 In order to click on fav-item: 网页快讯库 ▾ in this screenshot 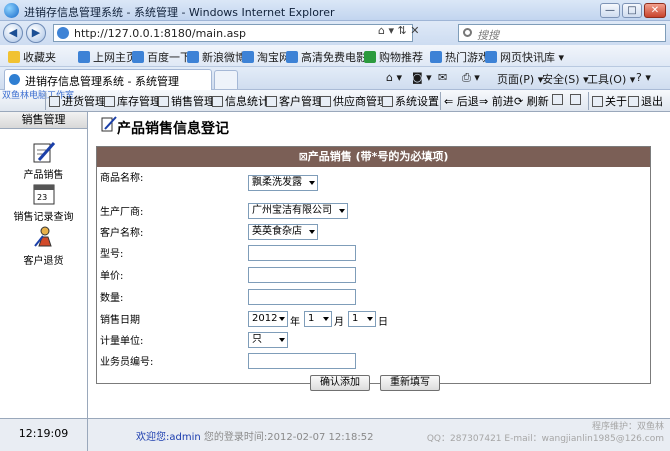, I will do `click(524, 57)`.